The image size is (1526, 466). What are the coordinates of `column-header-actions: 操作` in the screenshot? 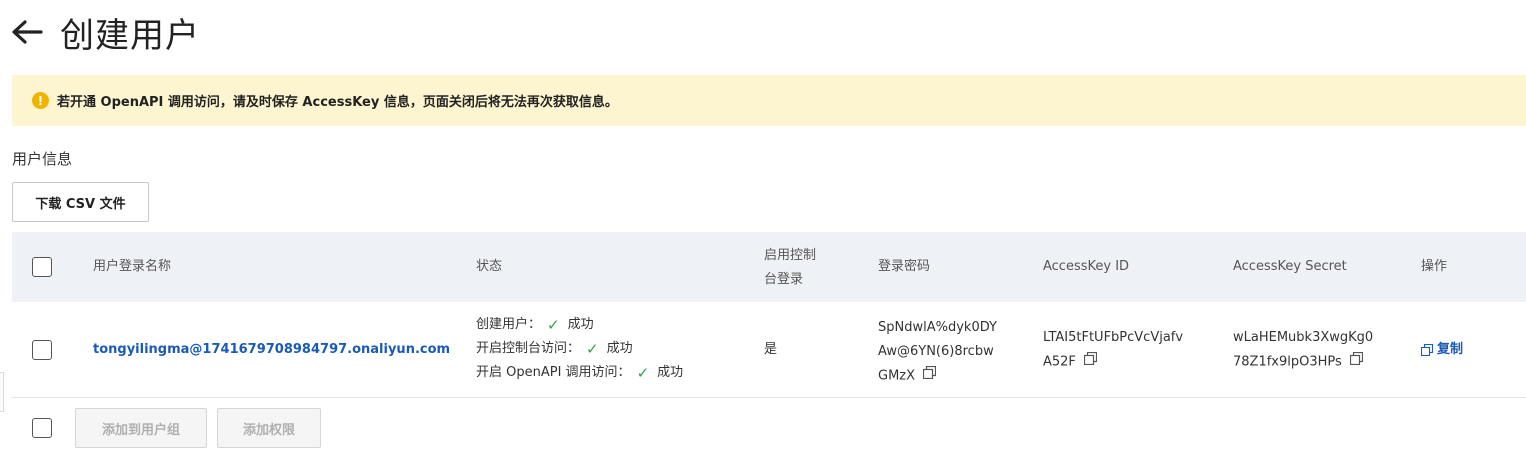 It's located at (1434, 266).